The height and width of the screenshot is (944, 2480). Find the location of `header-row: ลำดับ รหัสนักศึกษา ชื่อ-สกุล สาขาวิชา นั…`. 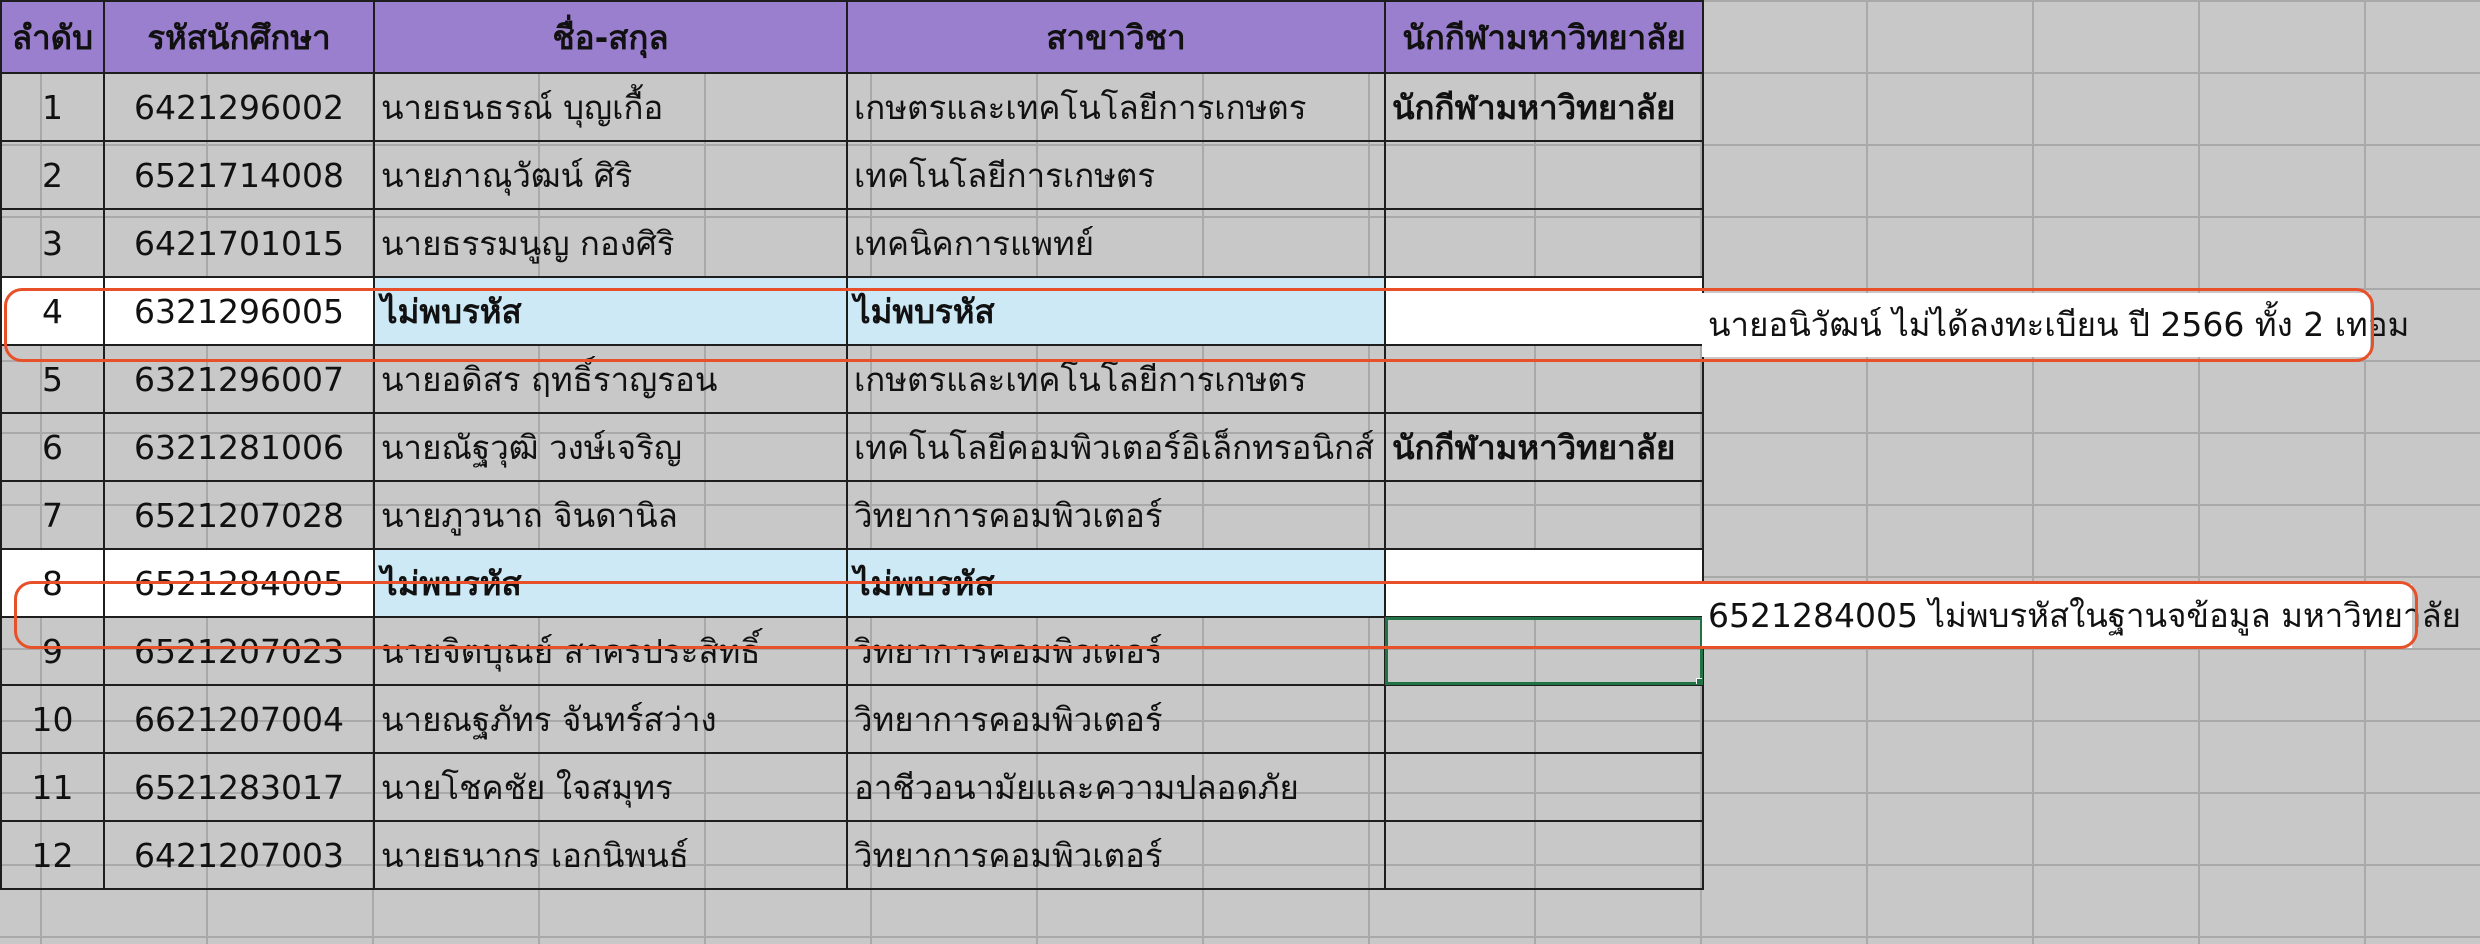

header-row: ลำดับ รหัสนักศึกษา ชื่อ-สกุล สาขาวิชา นั… is located at coordinates (852, 37).